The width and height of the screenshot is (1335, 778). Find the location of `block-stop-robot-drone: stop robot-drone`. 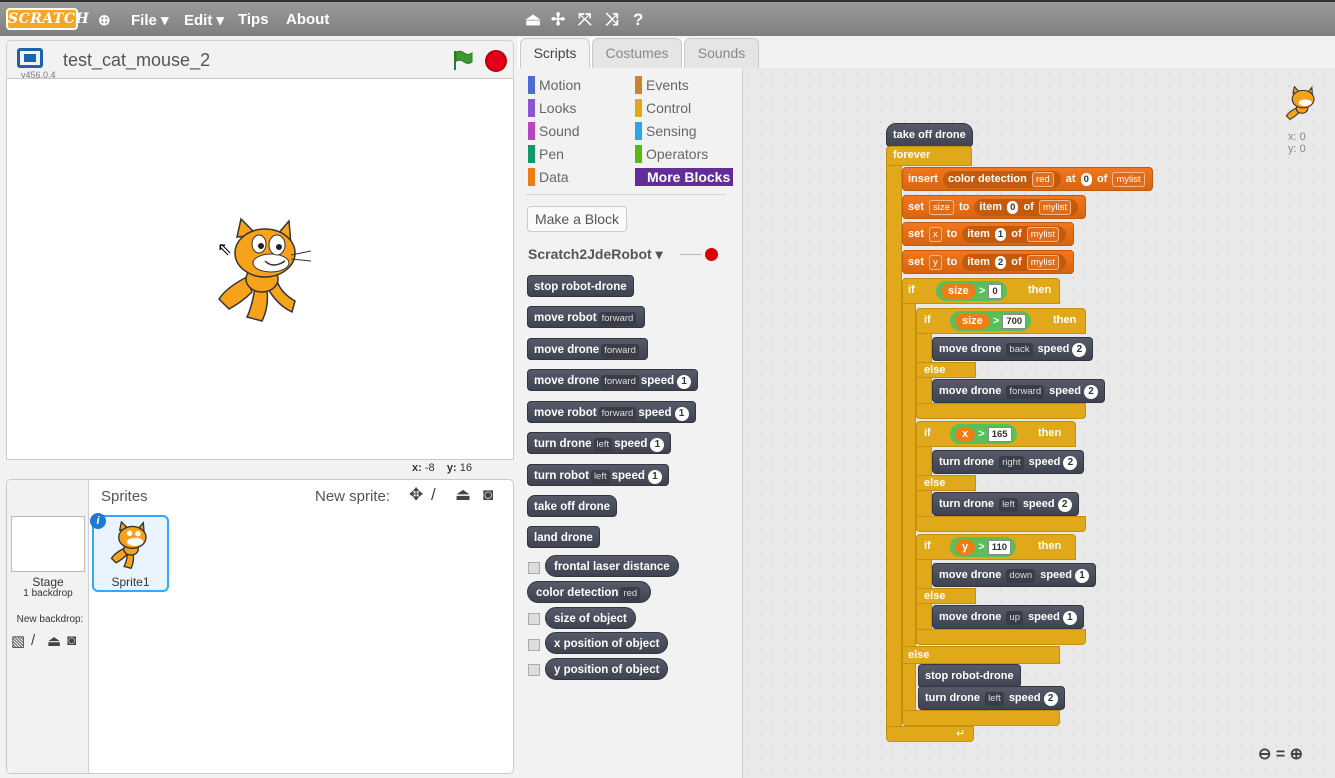

block-stop-robot-drone: stop robot-drone is located at coordinates (580, 286).